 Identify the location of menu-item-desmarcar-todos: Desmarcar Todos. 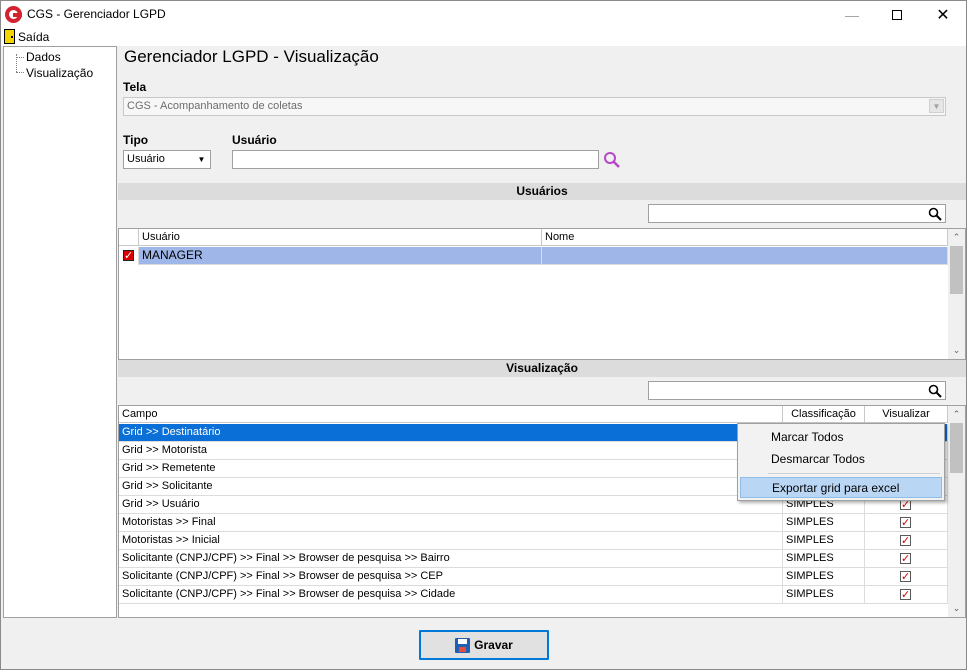
(841, 459).